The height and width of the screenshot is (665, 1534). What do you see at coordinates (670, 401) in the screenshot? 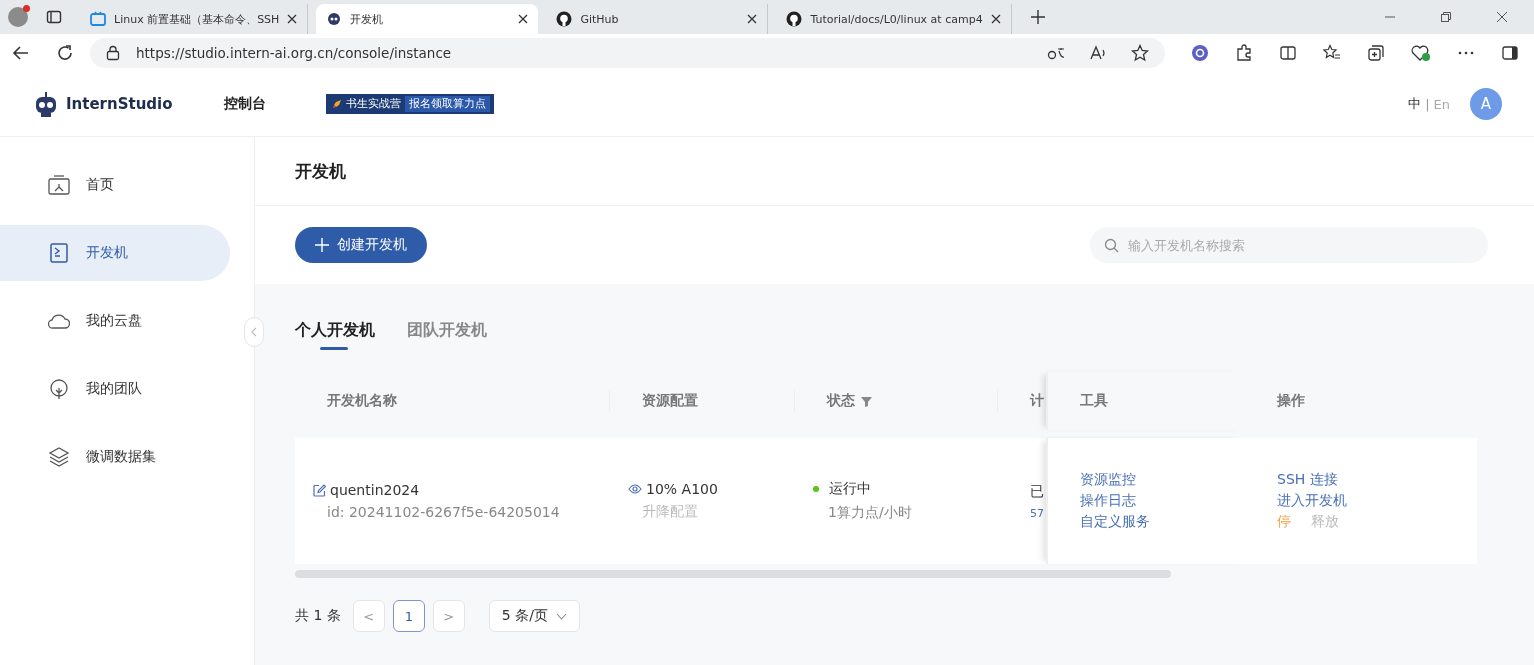
I see `column-header: 资源配置` at bounding box center [670, 401].